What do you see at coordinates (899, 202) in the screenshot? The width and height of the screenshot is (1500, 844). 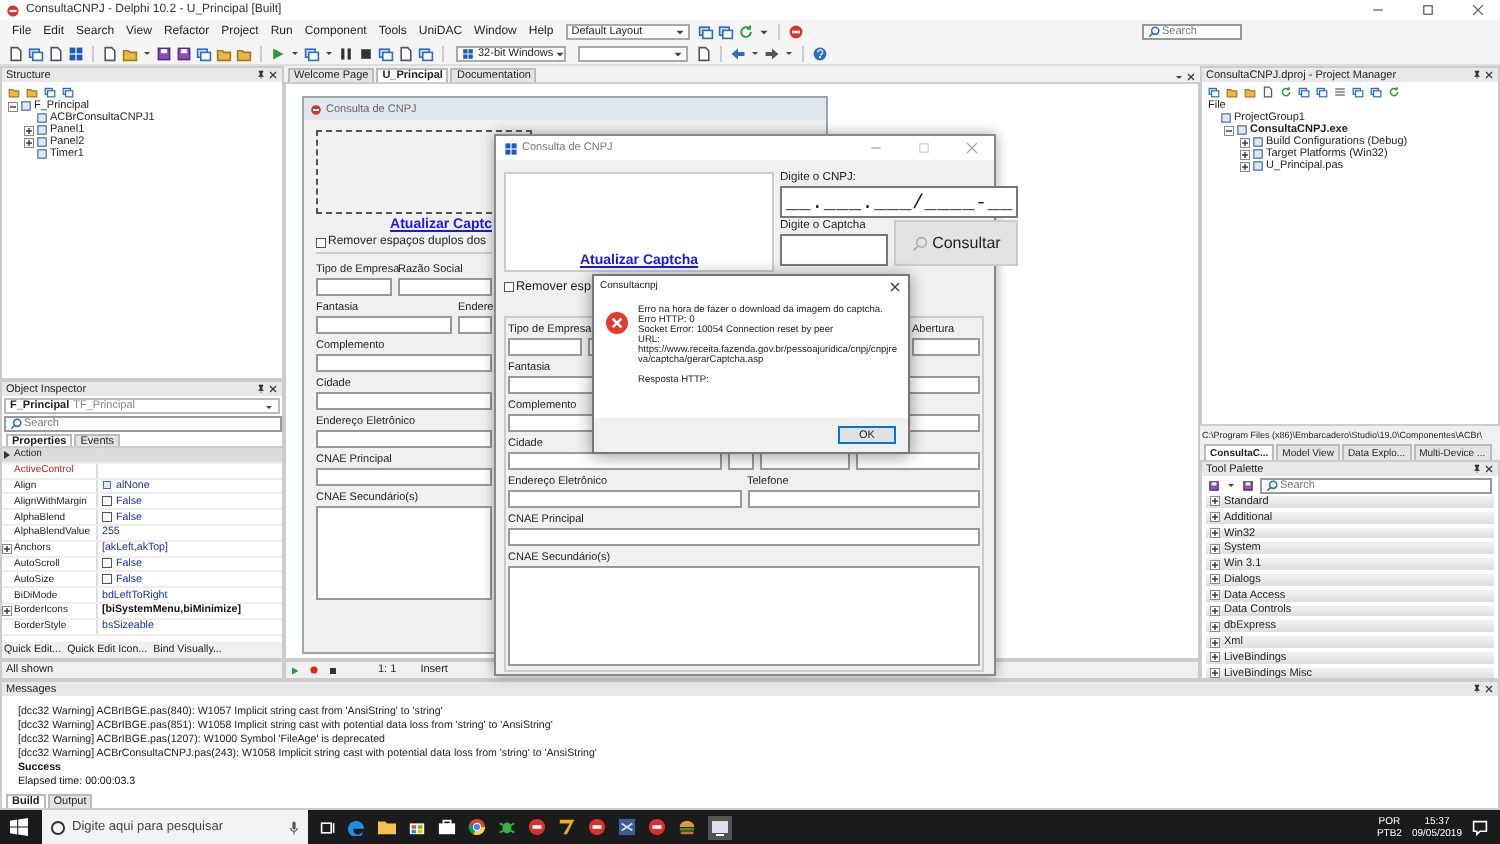 I see `cnpj-field: __.___.___/____-__` at bounding box center [899, 202].